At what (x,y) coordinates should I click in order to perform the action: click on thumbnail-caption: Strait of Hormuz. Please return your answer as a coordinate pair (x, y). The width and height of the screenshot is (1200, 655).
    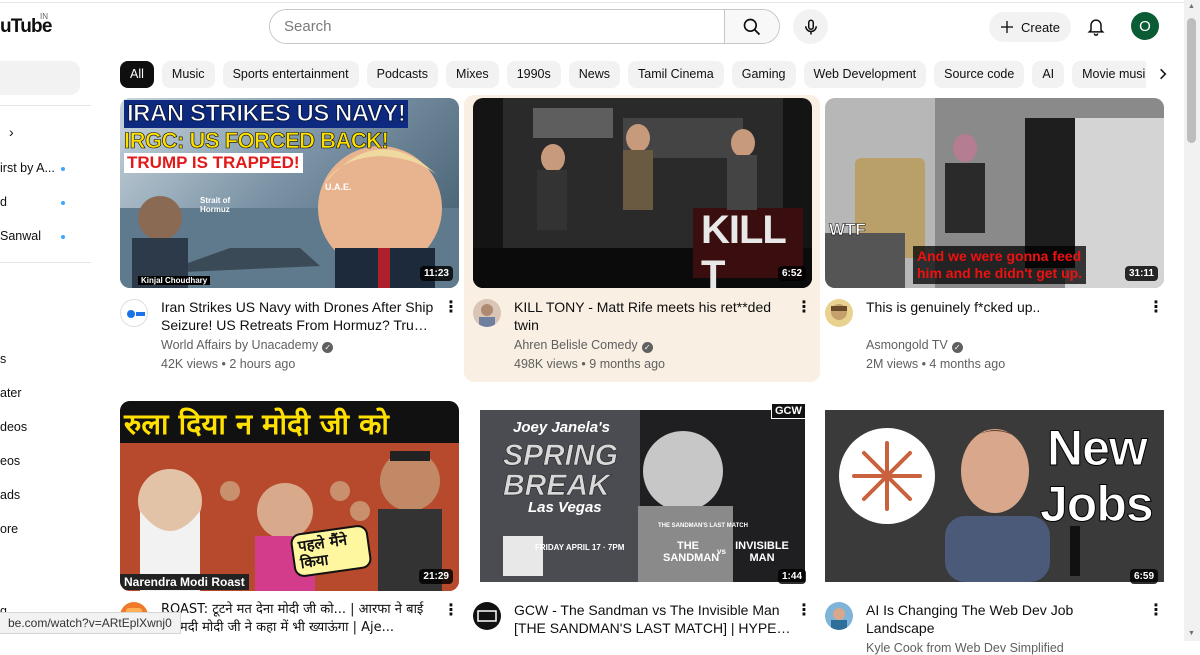
    Looking at the image, I should click on (215, 205).